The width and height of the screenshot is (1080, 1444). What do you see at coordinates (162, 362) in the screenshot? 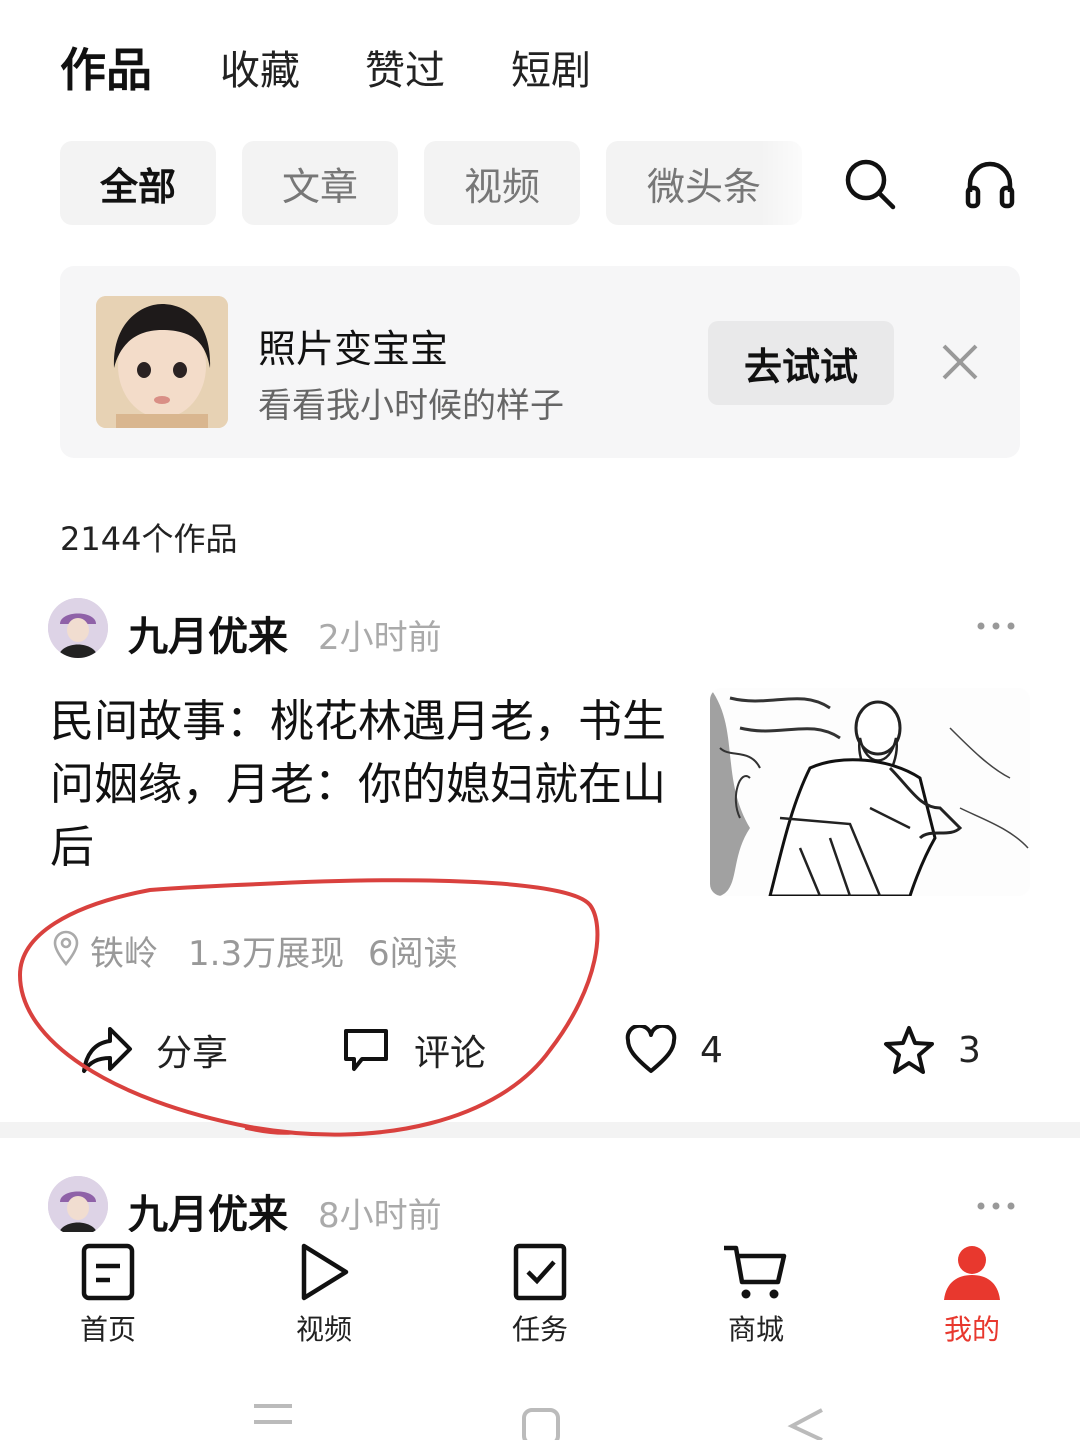
I see `promo-baby-image` at bounding box center [162, 362].